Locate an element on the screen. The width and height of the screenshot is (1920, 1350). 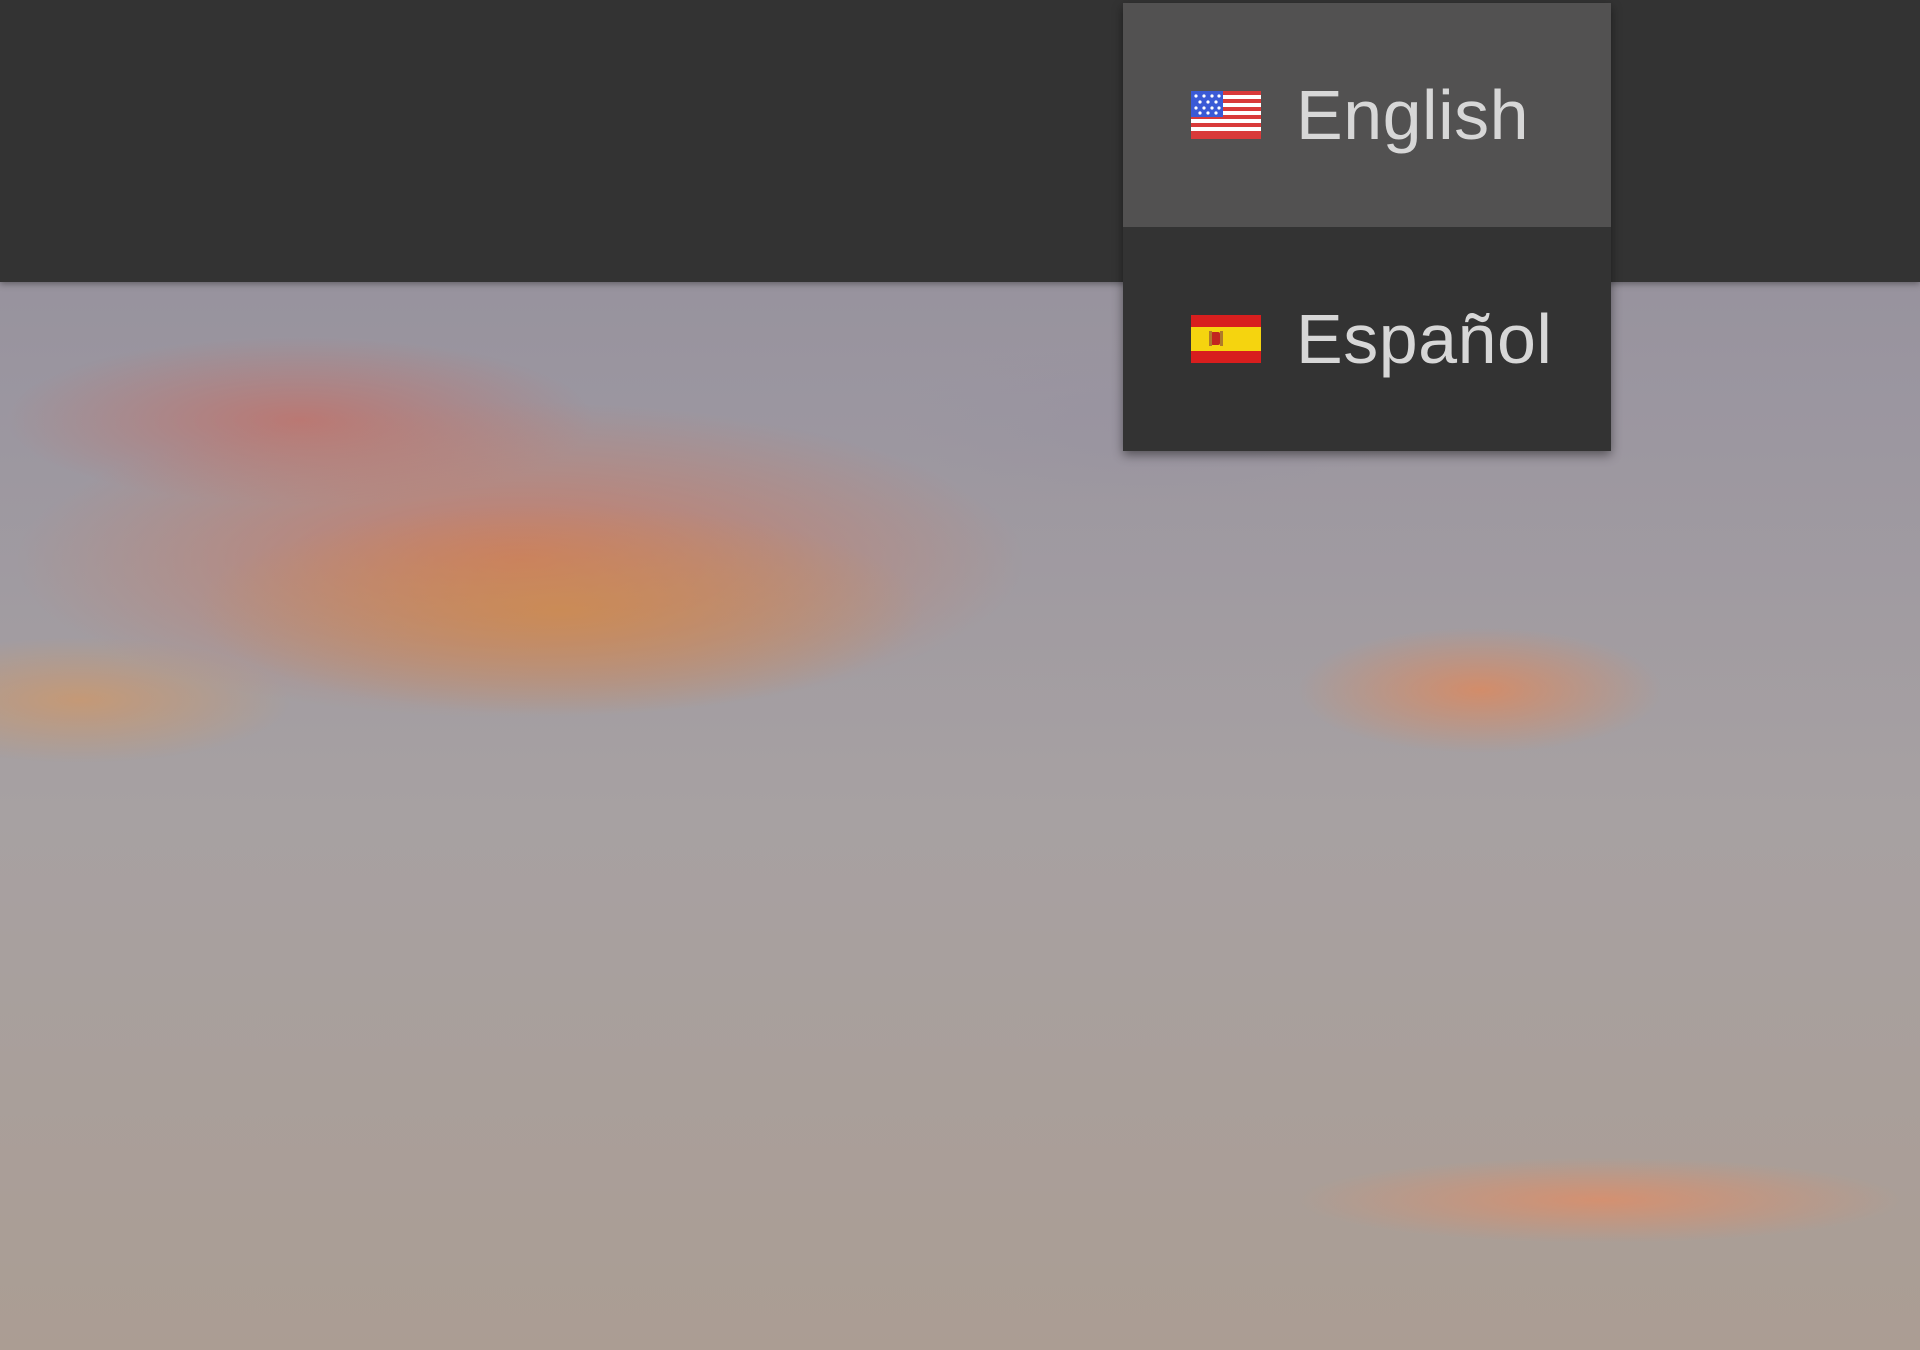
spain-flag-icon is located at coordinates (1226, 339).